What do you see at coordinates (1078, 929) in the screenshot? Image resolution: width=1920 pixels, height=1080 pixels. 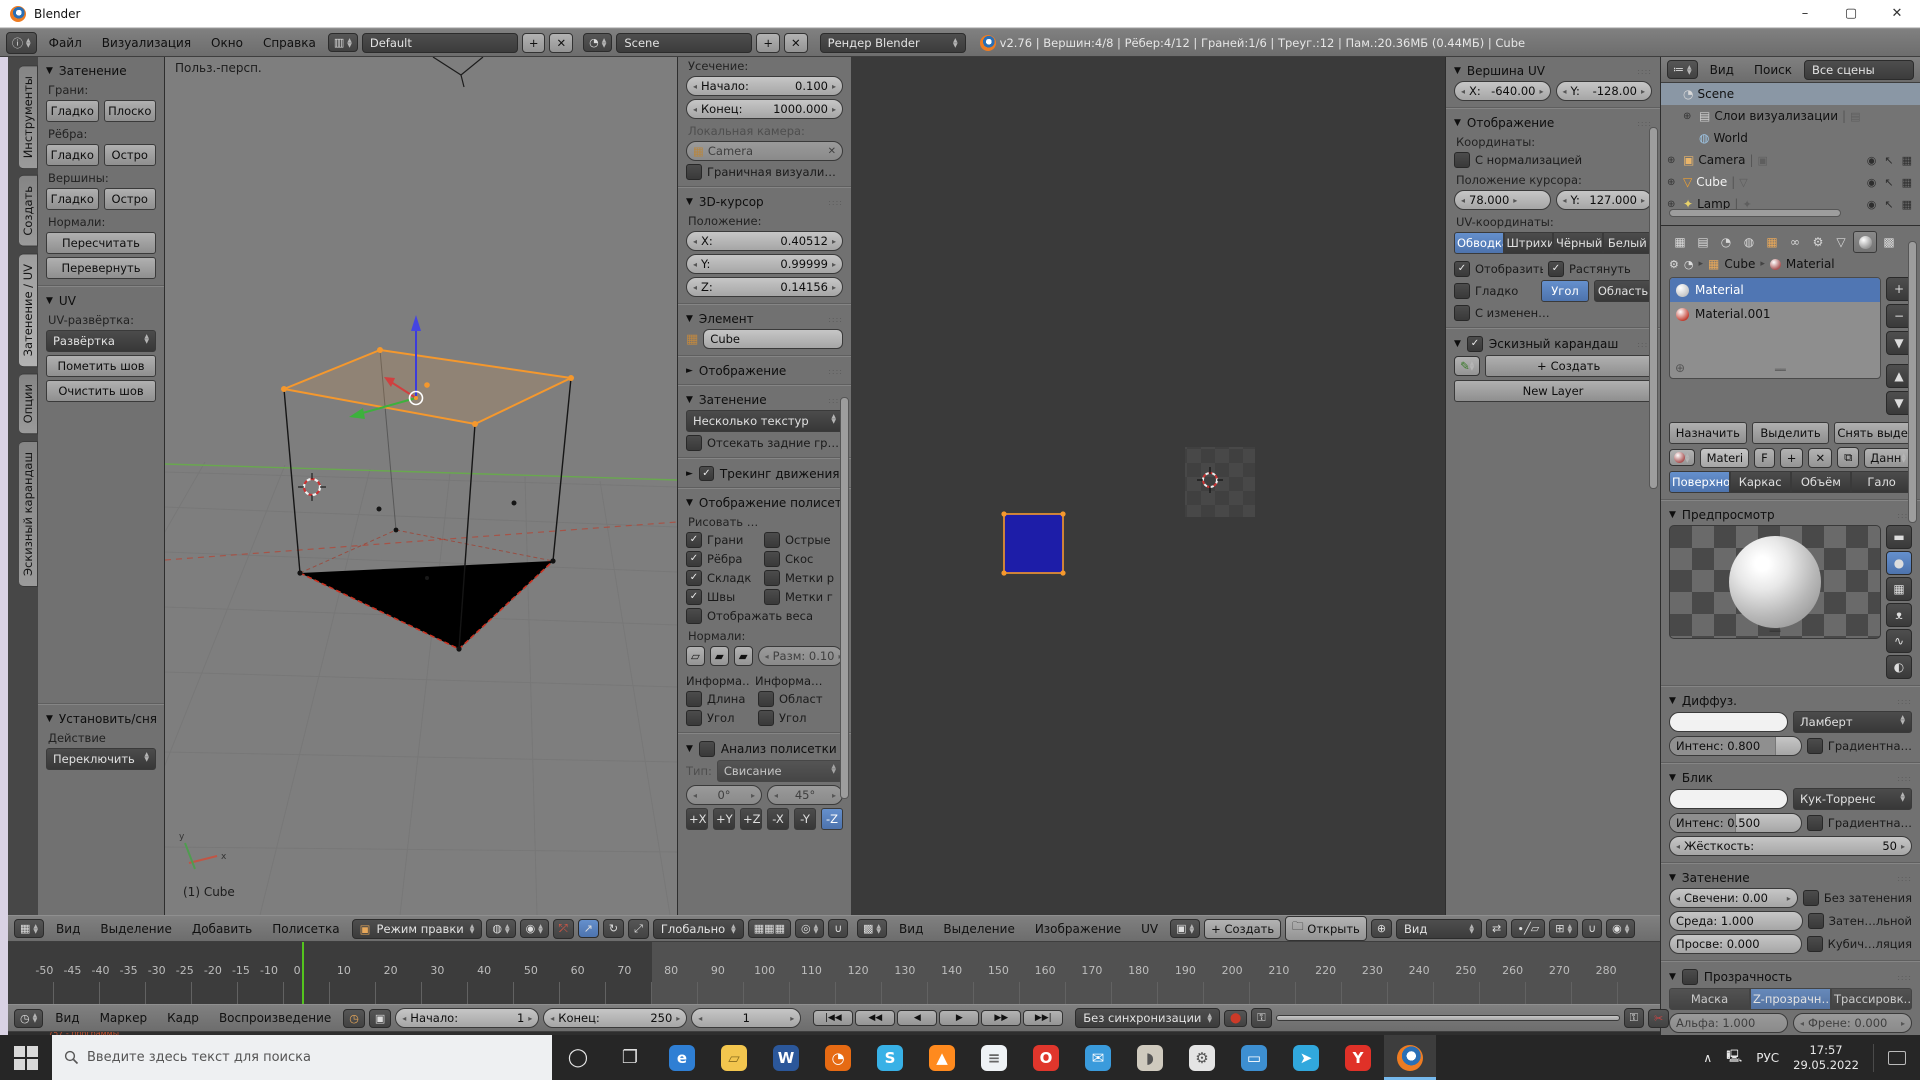 I see `uv-menu-image: Изображение` at bounding box center [1078, 929].